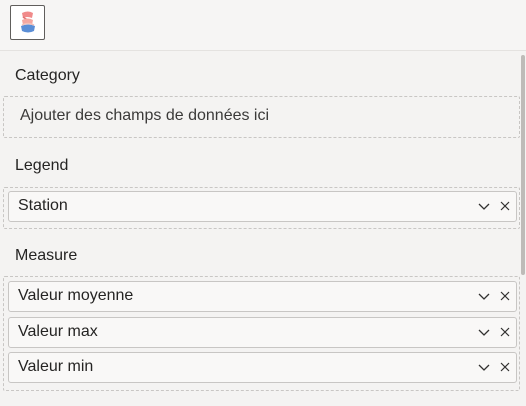 The image size is (526, 406). Describe the element at coordinates (47, 75) in the screenshot. I see `category-section-label: Category` at that location.